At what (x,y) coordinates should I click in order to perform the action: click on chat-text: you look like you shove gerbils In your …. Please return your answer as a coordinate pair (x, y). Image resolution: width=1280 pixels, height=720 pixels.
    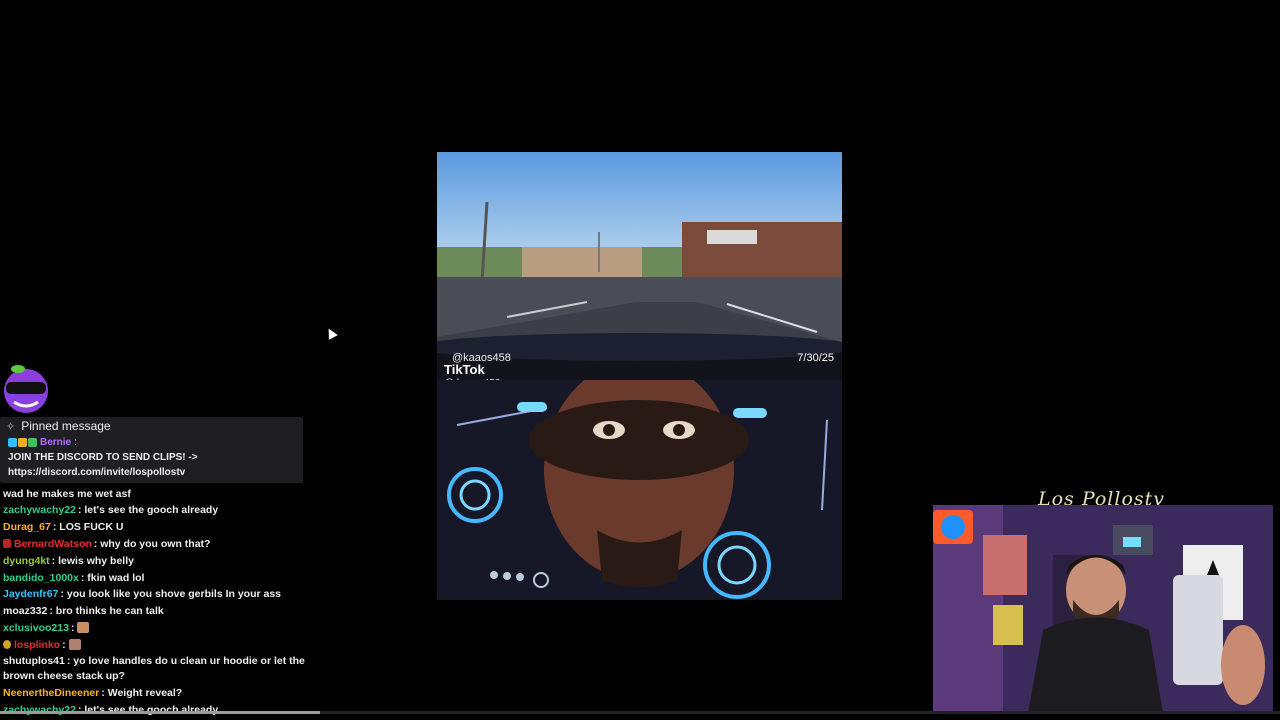
    Looking at the image, I should click on (174, 594).